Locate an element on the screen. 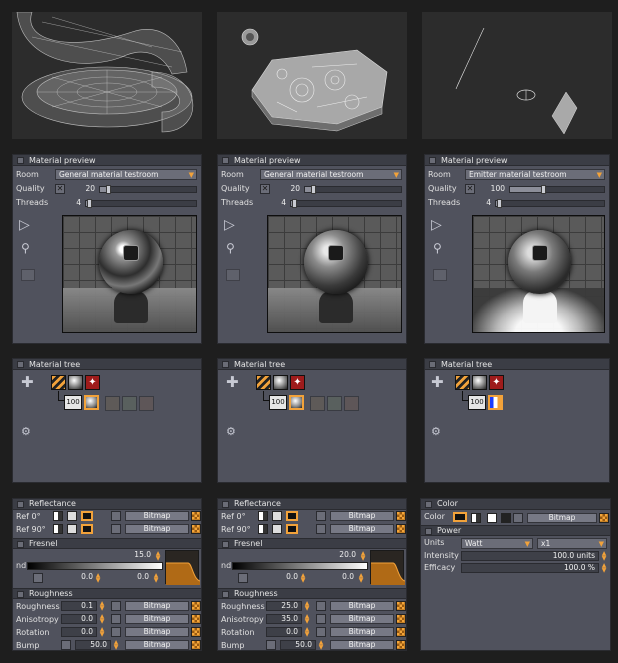 This screenshot has height=663, width=618. nd-spinner-icon: ▲ ▼ is located at coordinates (158, 556).